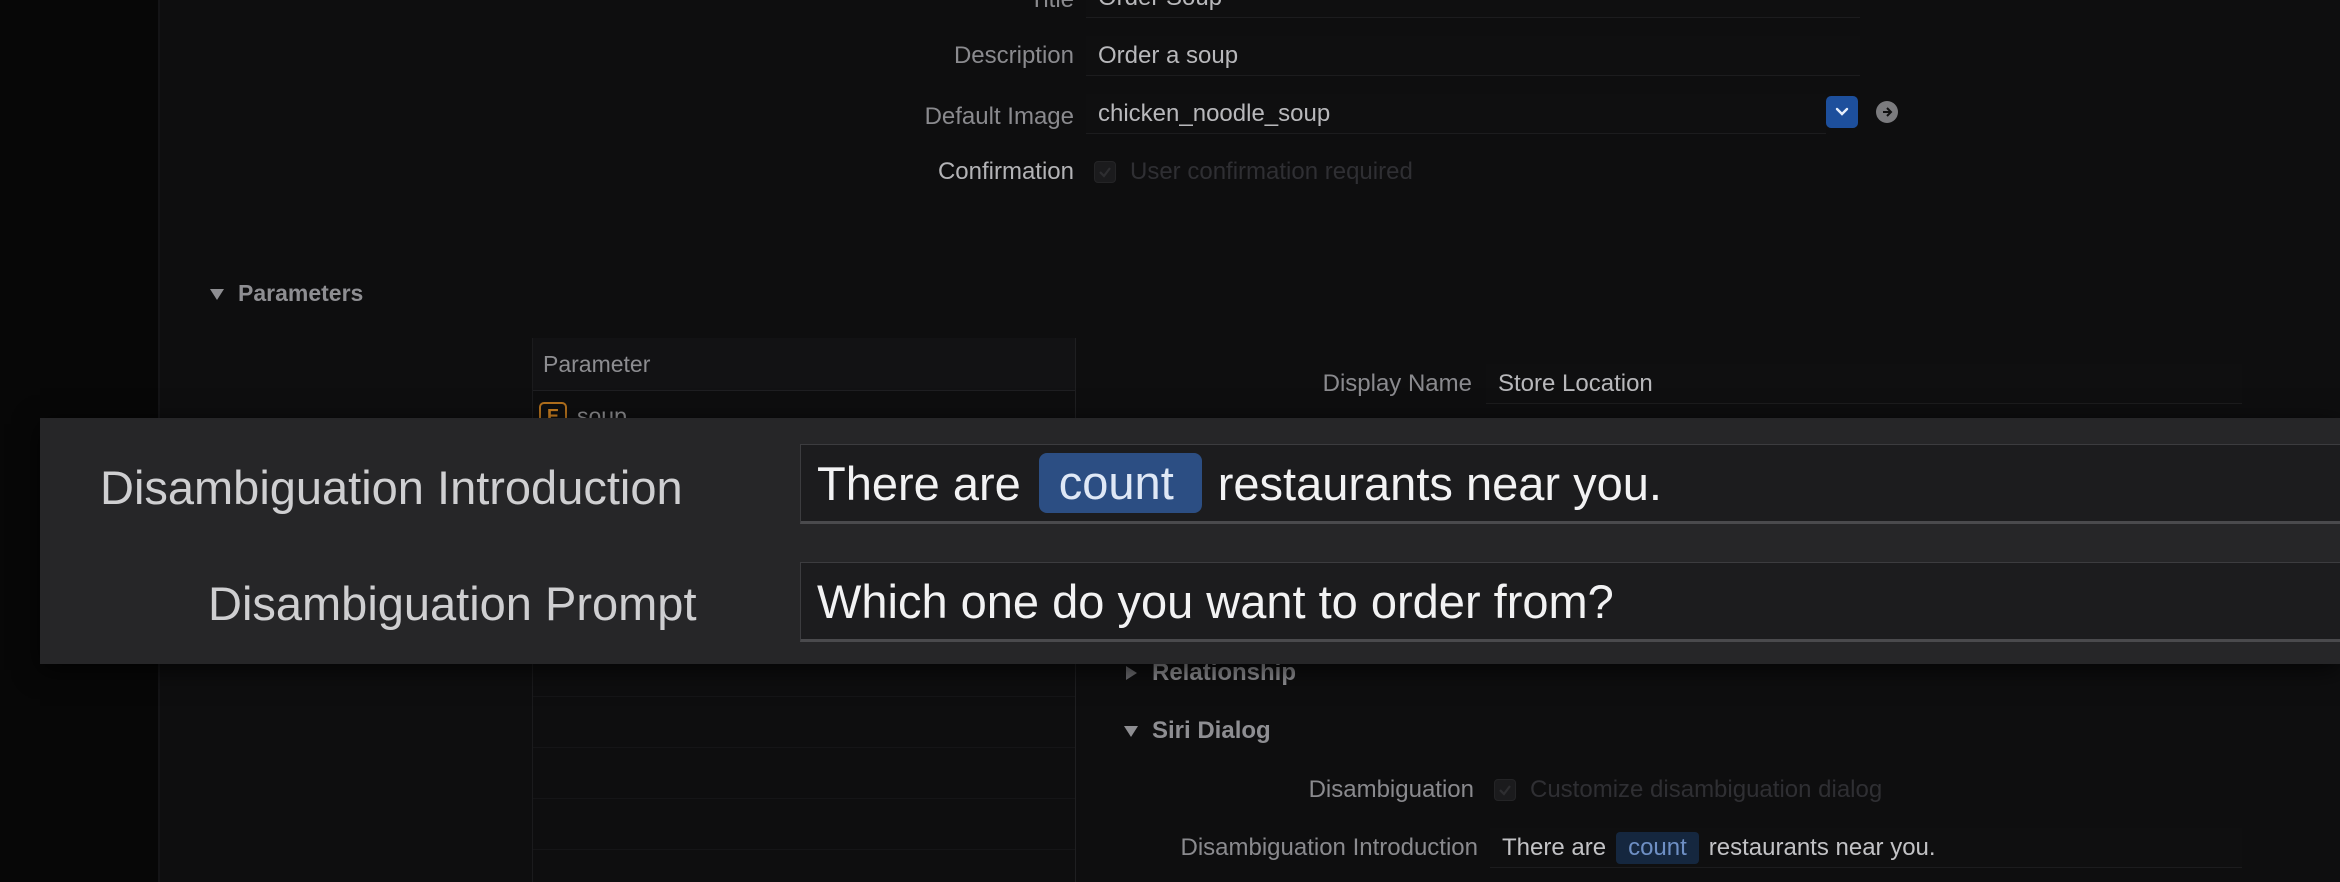  Describe the element at coordinates (1013, 55) in the screenshot. I see `description-label: Description` at that location.